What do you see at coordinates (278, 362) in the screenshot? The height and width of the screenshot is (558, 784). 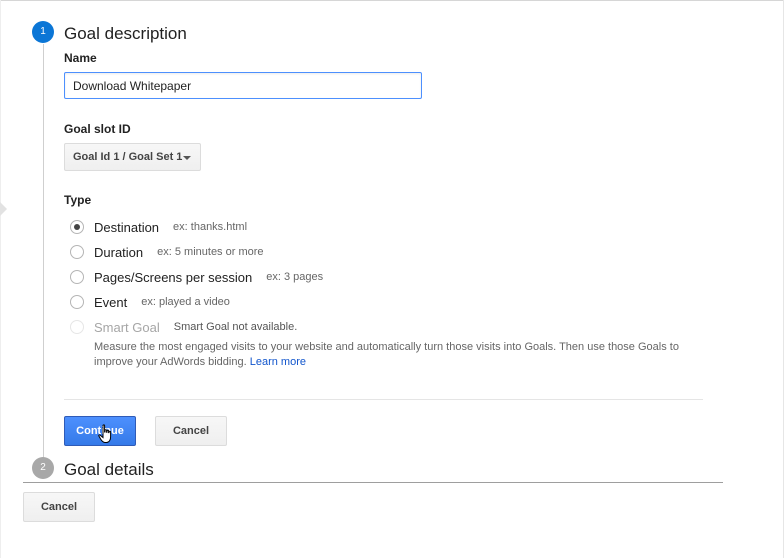 I see `learn-more-link: Learn more` at bounding box center [278, 362].